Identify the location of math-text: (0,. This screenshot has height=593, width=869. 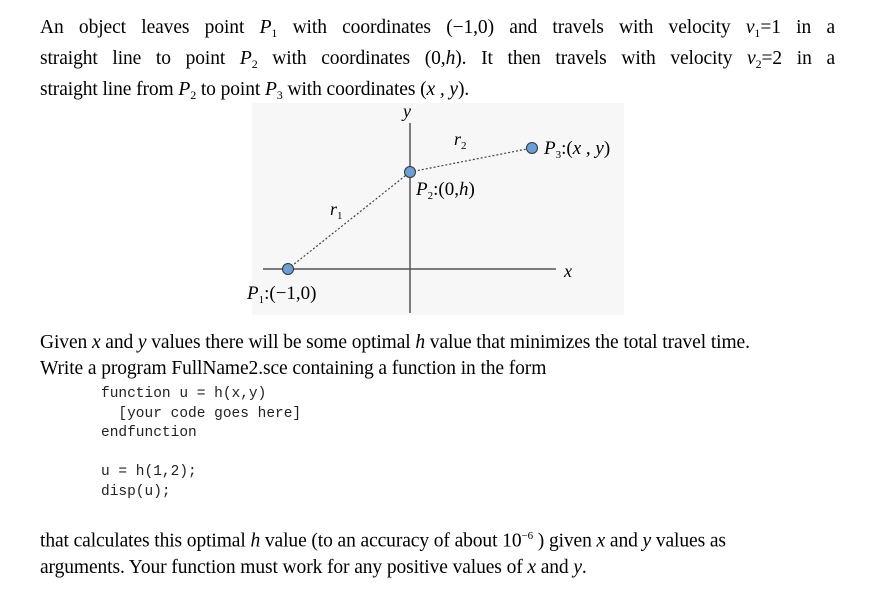
(435, 58).